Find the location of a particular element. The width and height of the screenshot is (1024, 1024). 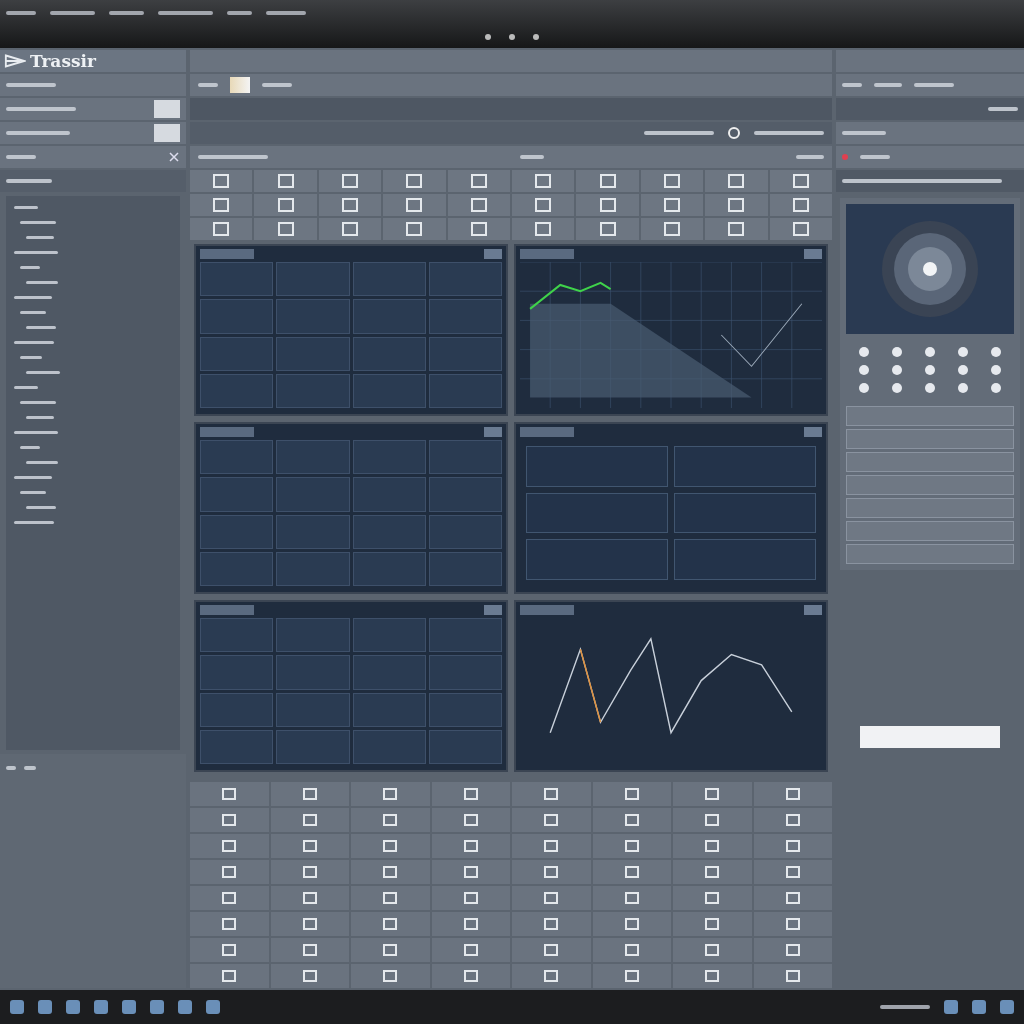

app-title: Trassir is located at coordinates (63, 61).